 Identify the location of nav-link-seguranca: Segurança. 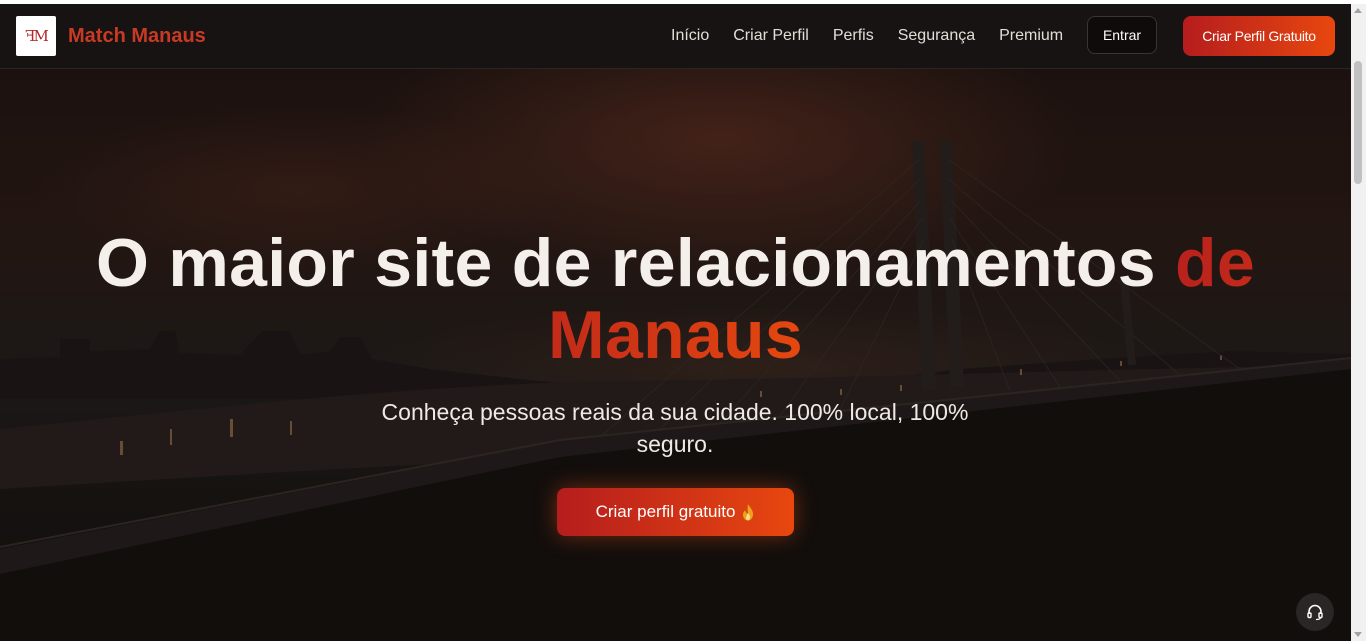
(936, 36).